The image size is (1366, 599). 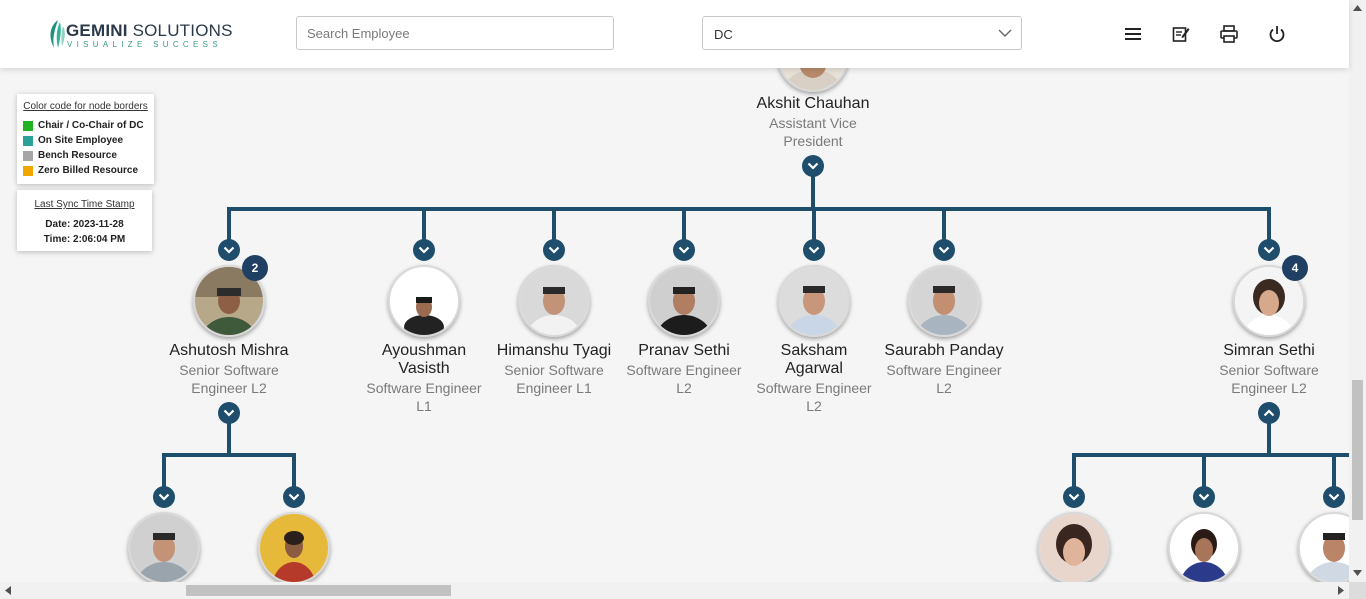 I want to click on employee-title-line2: Engineer L1, so click(x=554, y=388).